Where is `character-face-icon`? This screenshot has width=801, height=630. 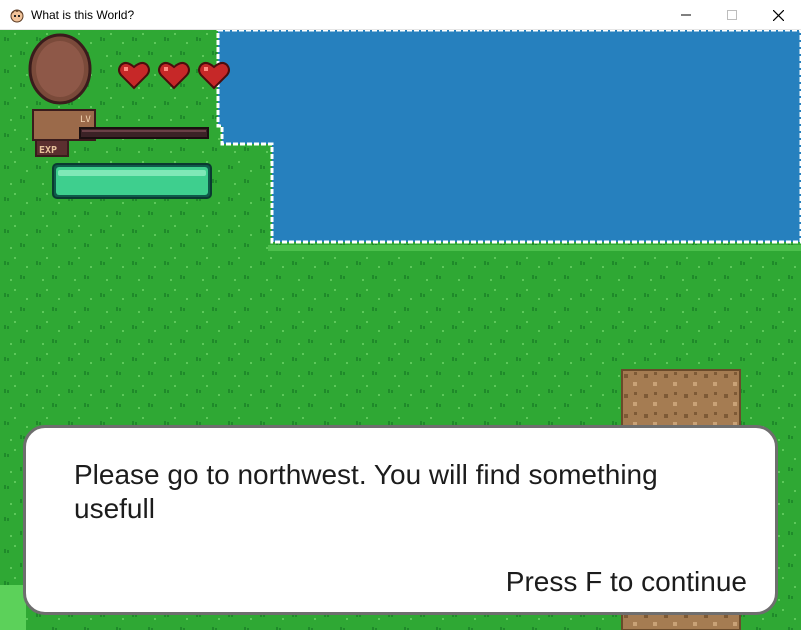 character-face-icon is located at coordinates (17, 16).